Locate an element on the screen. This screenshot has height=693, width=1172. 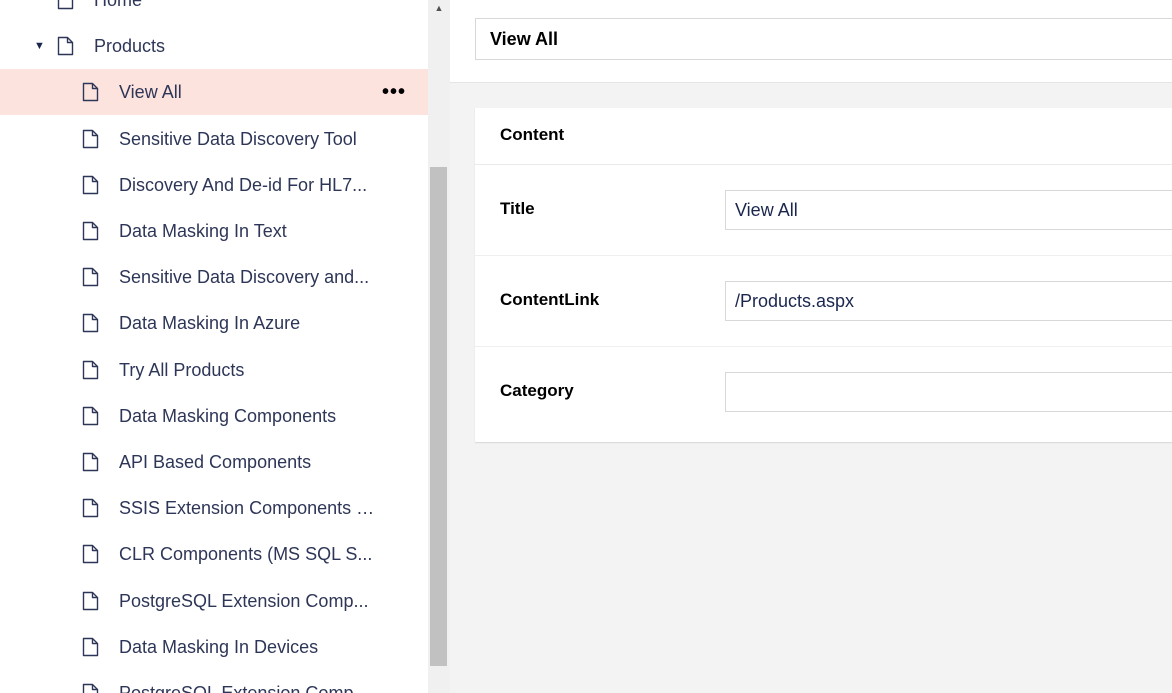
tree-item-label: Sensitive Data Discovery Tool is located at coordinates (238, 138).